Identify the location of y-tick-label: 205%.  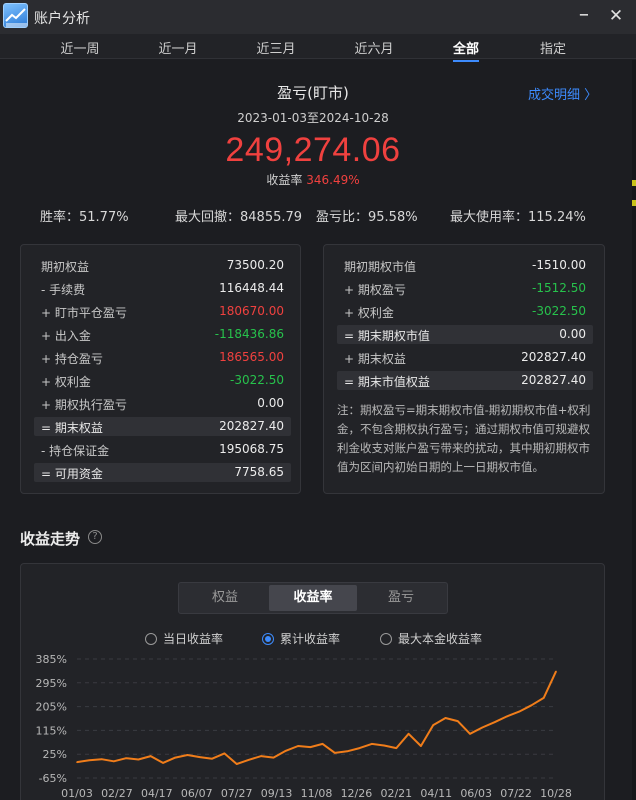
(51, 707).